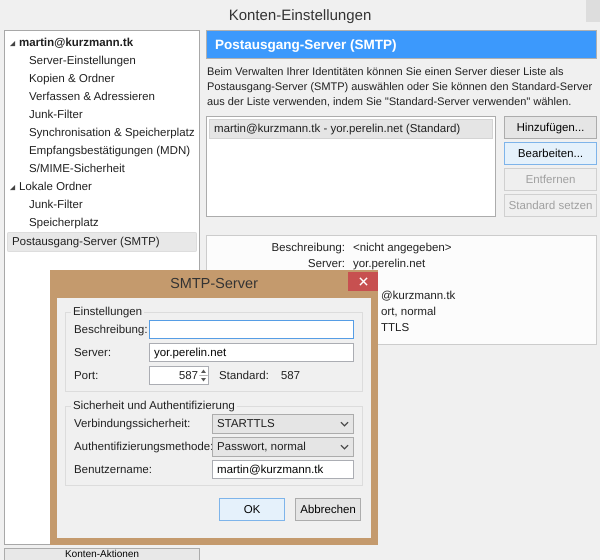  What do you see at coordinates (102, 554) in the screenshot?
I see `account-actions-button: Konten-Aktionen` at bounding box center [102, 554].